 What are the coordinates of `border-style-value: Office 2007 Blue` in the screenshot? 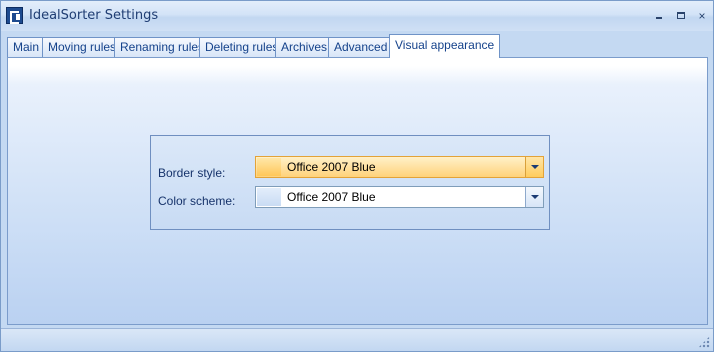 It's located at (331, 167).